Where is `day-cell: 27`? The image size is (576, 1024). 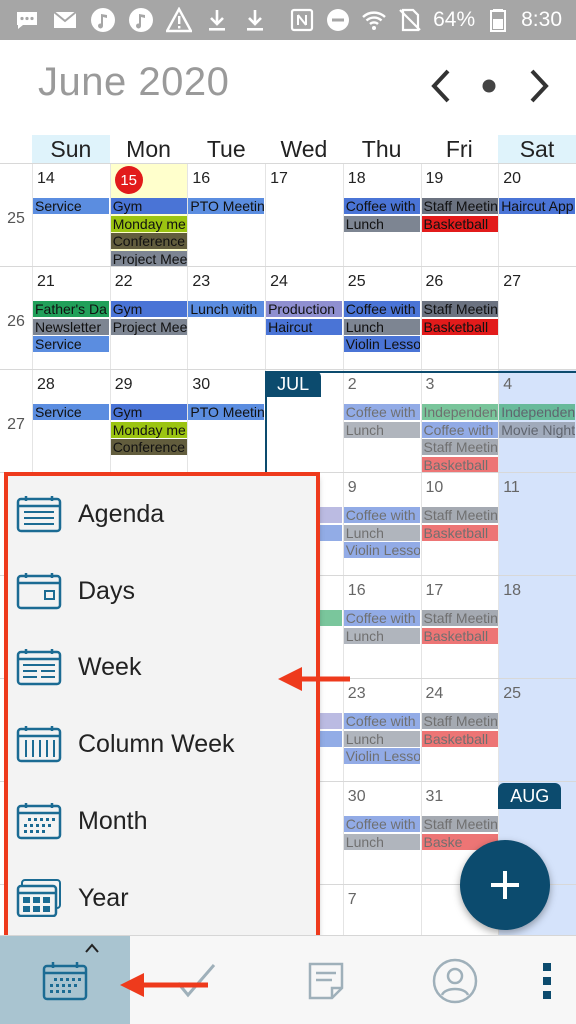
day-cell: 27 is located at coordinates (537, 318).